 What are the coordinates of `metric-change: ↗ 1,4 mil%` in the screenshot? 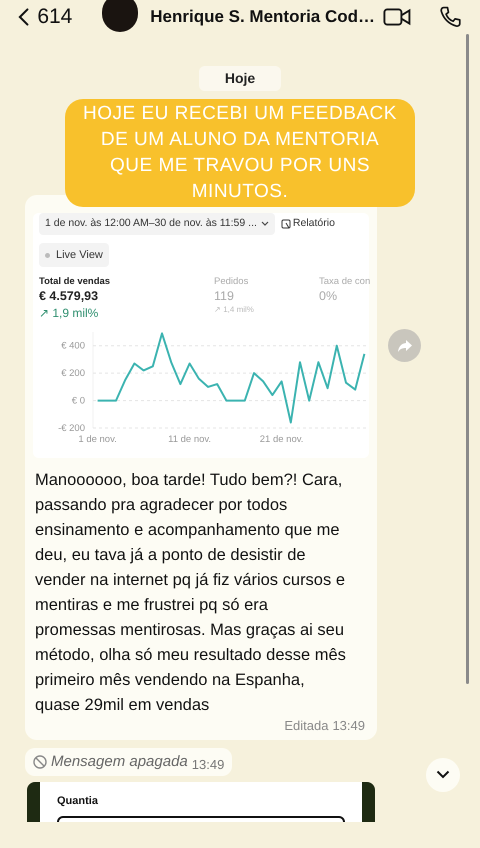 It's located at (234, 310).